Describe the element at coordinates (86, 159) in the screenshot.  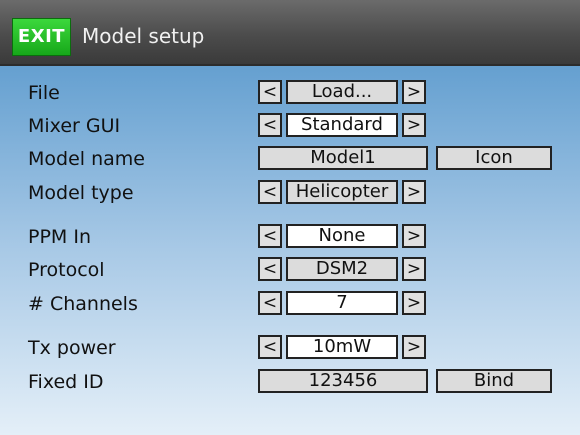
I see `model-name-label: Model name` at that location.